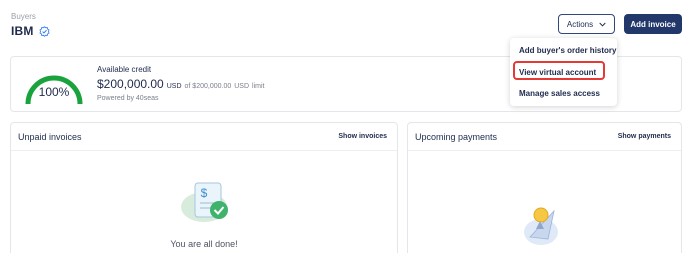 This screenshot has height=253, width=688. Describe the element at coordinates (204, 244) in the screenshot. I see `empty-state-text: You are all done!` at that location.